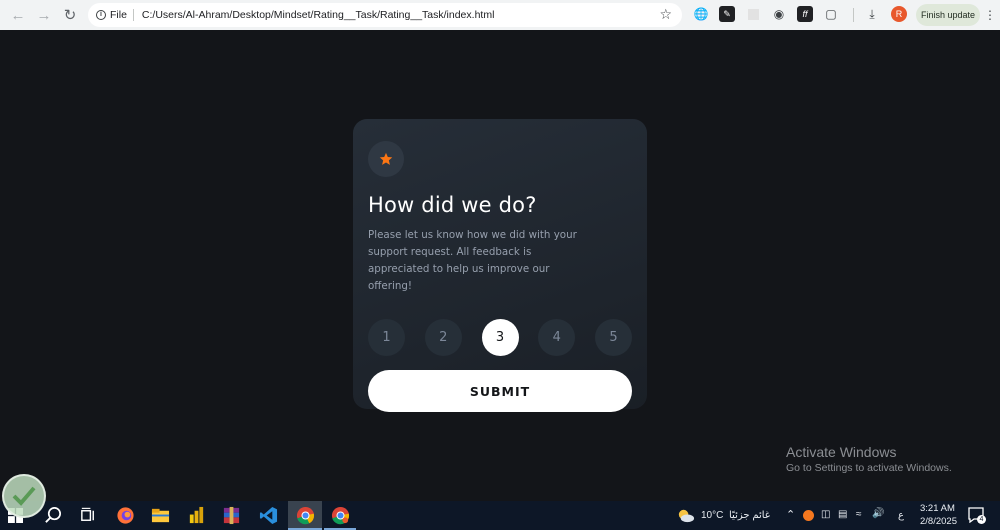 The image size is (1000, 530). Describe the element at coordinates (305, 515) in the screenshot. I see `chrome-icon` at that location.